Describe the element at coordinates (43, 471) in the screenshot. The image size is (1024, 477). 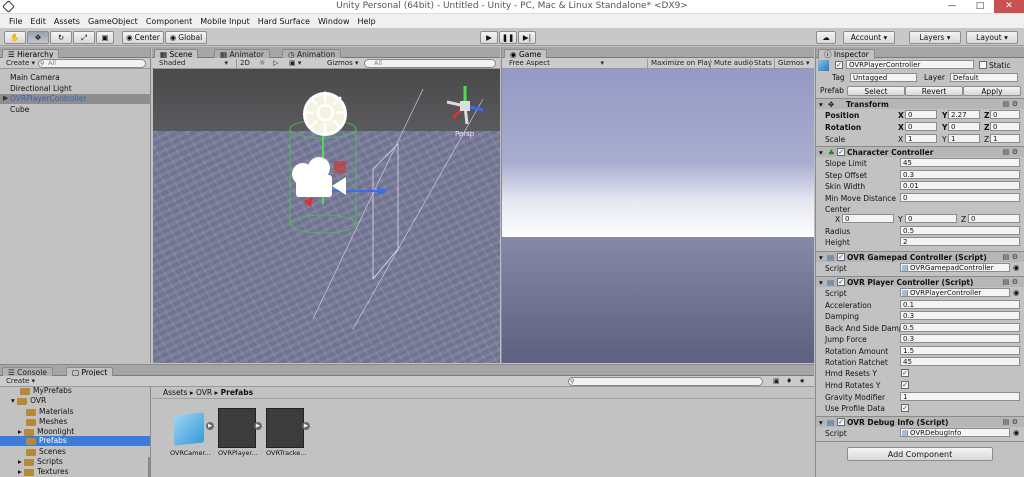
I see `tree-item-textures: ▸ Textures` at that location.